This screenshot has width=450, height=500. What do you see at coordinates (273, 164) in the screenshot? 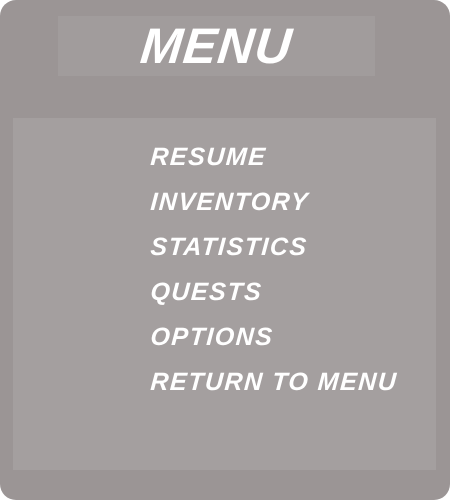
I see `menu-item-resume: RESUME` at bounding box center [273, 164].